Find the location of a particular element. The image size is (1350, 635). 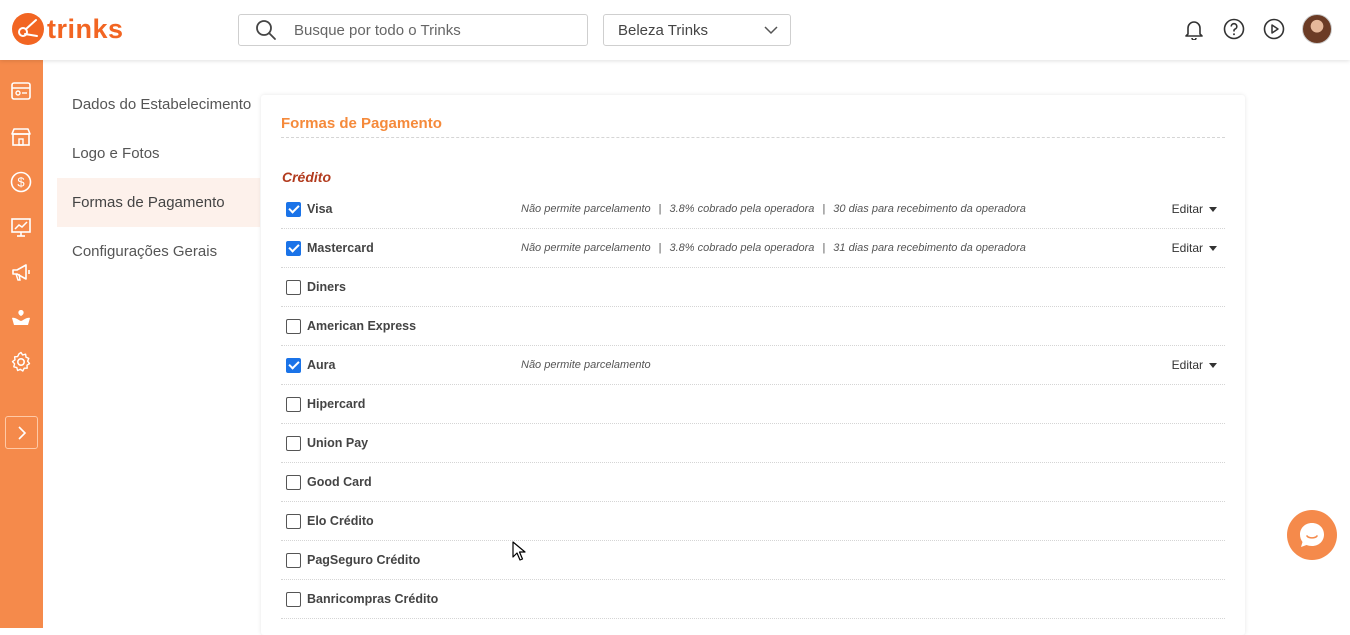

play-icon is located at coordinates (1274, 29).